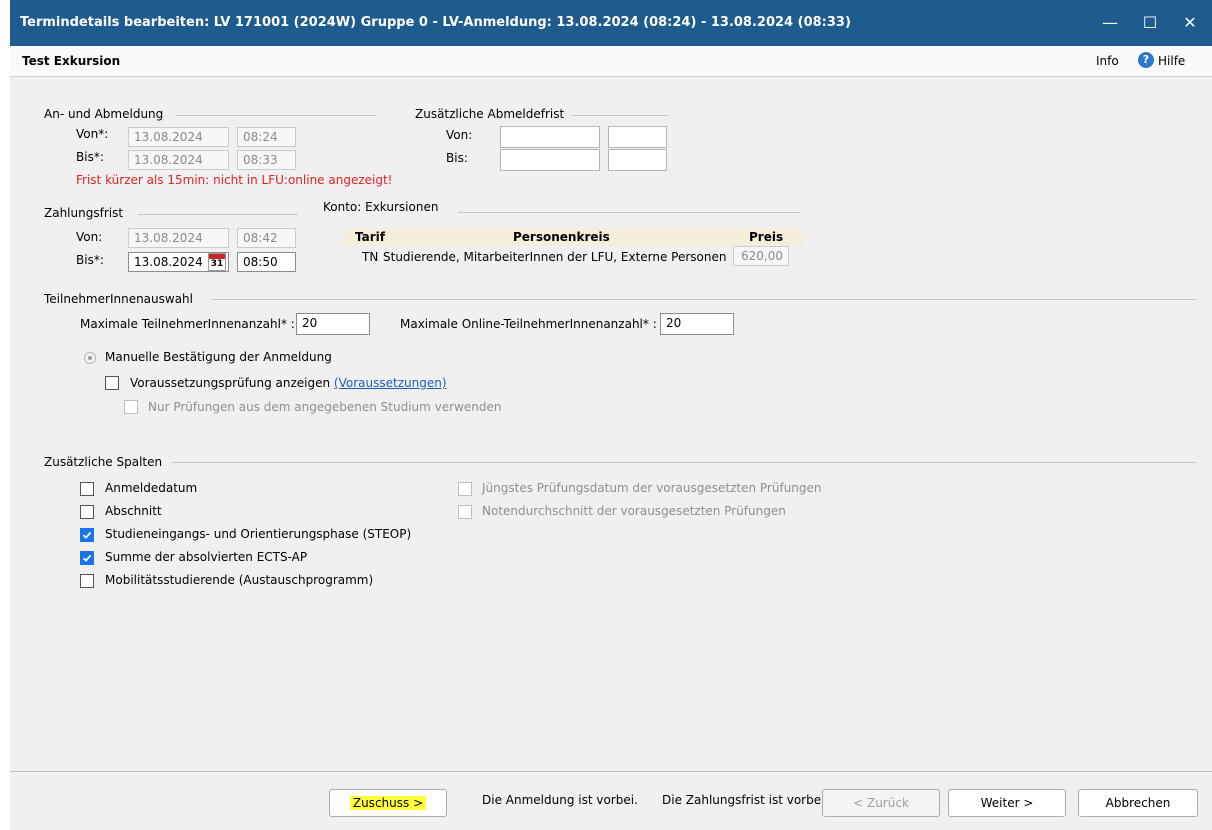 This screenshot has width=1212, height=830. Describe the element at coordinates (187, 324) in the screenshot. I see `max-teilnehmer-label: Maximale TeilnehmerInnenanzahl* :` at that location.